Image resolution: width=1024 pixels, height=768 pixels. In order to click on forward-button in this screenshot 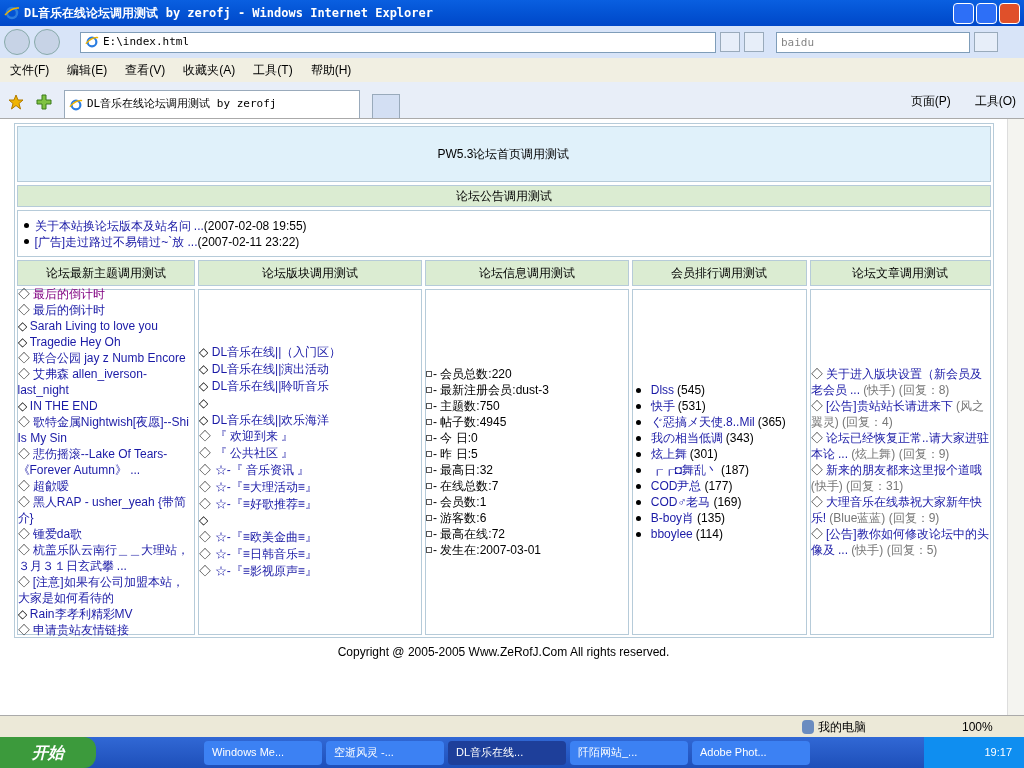, I will do `click(47, 42)`.